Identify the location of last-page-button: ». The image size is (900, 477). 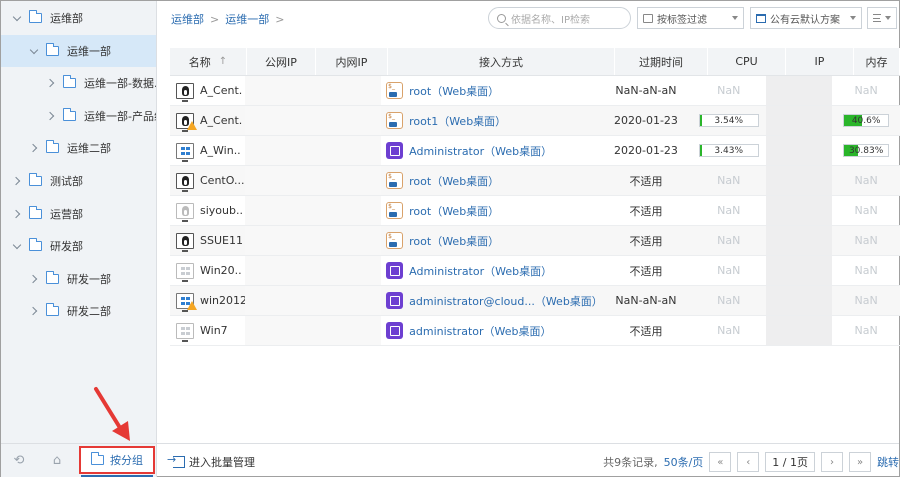
(860, 462).